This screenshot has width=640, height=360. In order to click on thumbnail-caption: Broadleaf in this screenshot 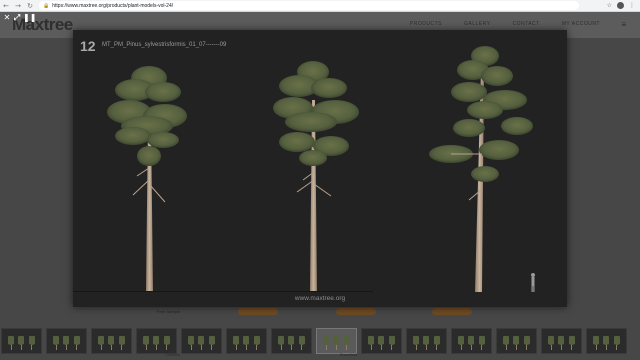, I will do `click(349, 354)`.